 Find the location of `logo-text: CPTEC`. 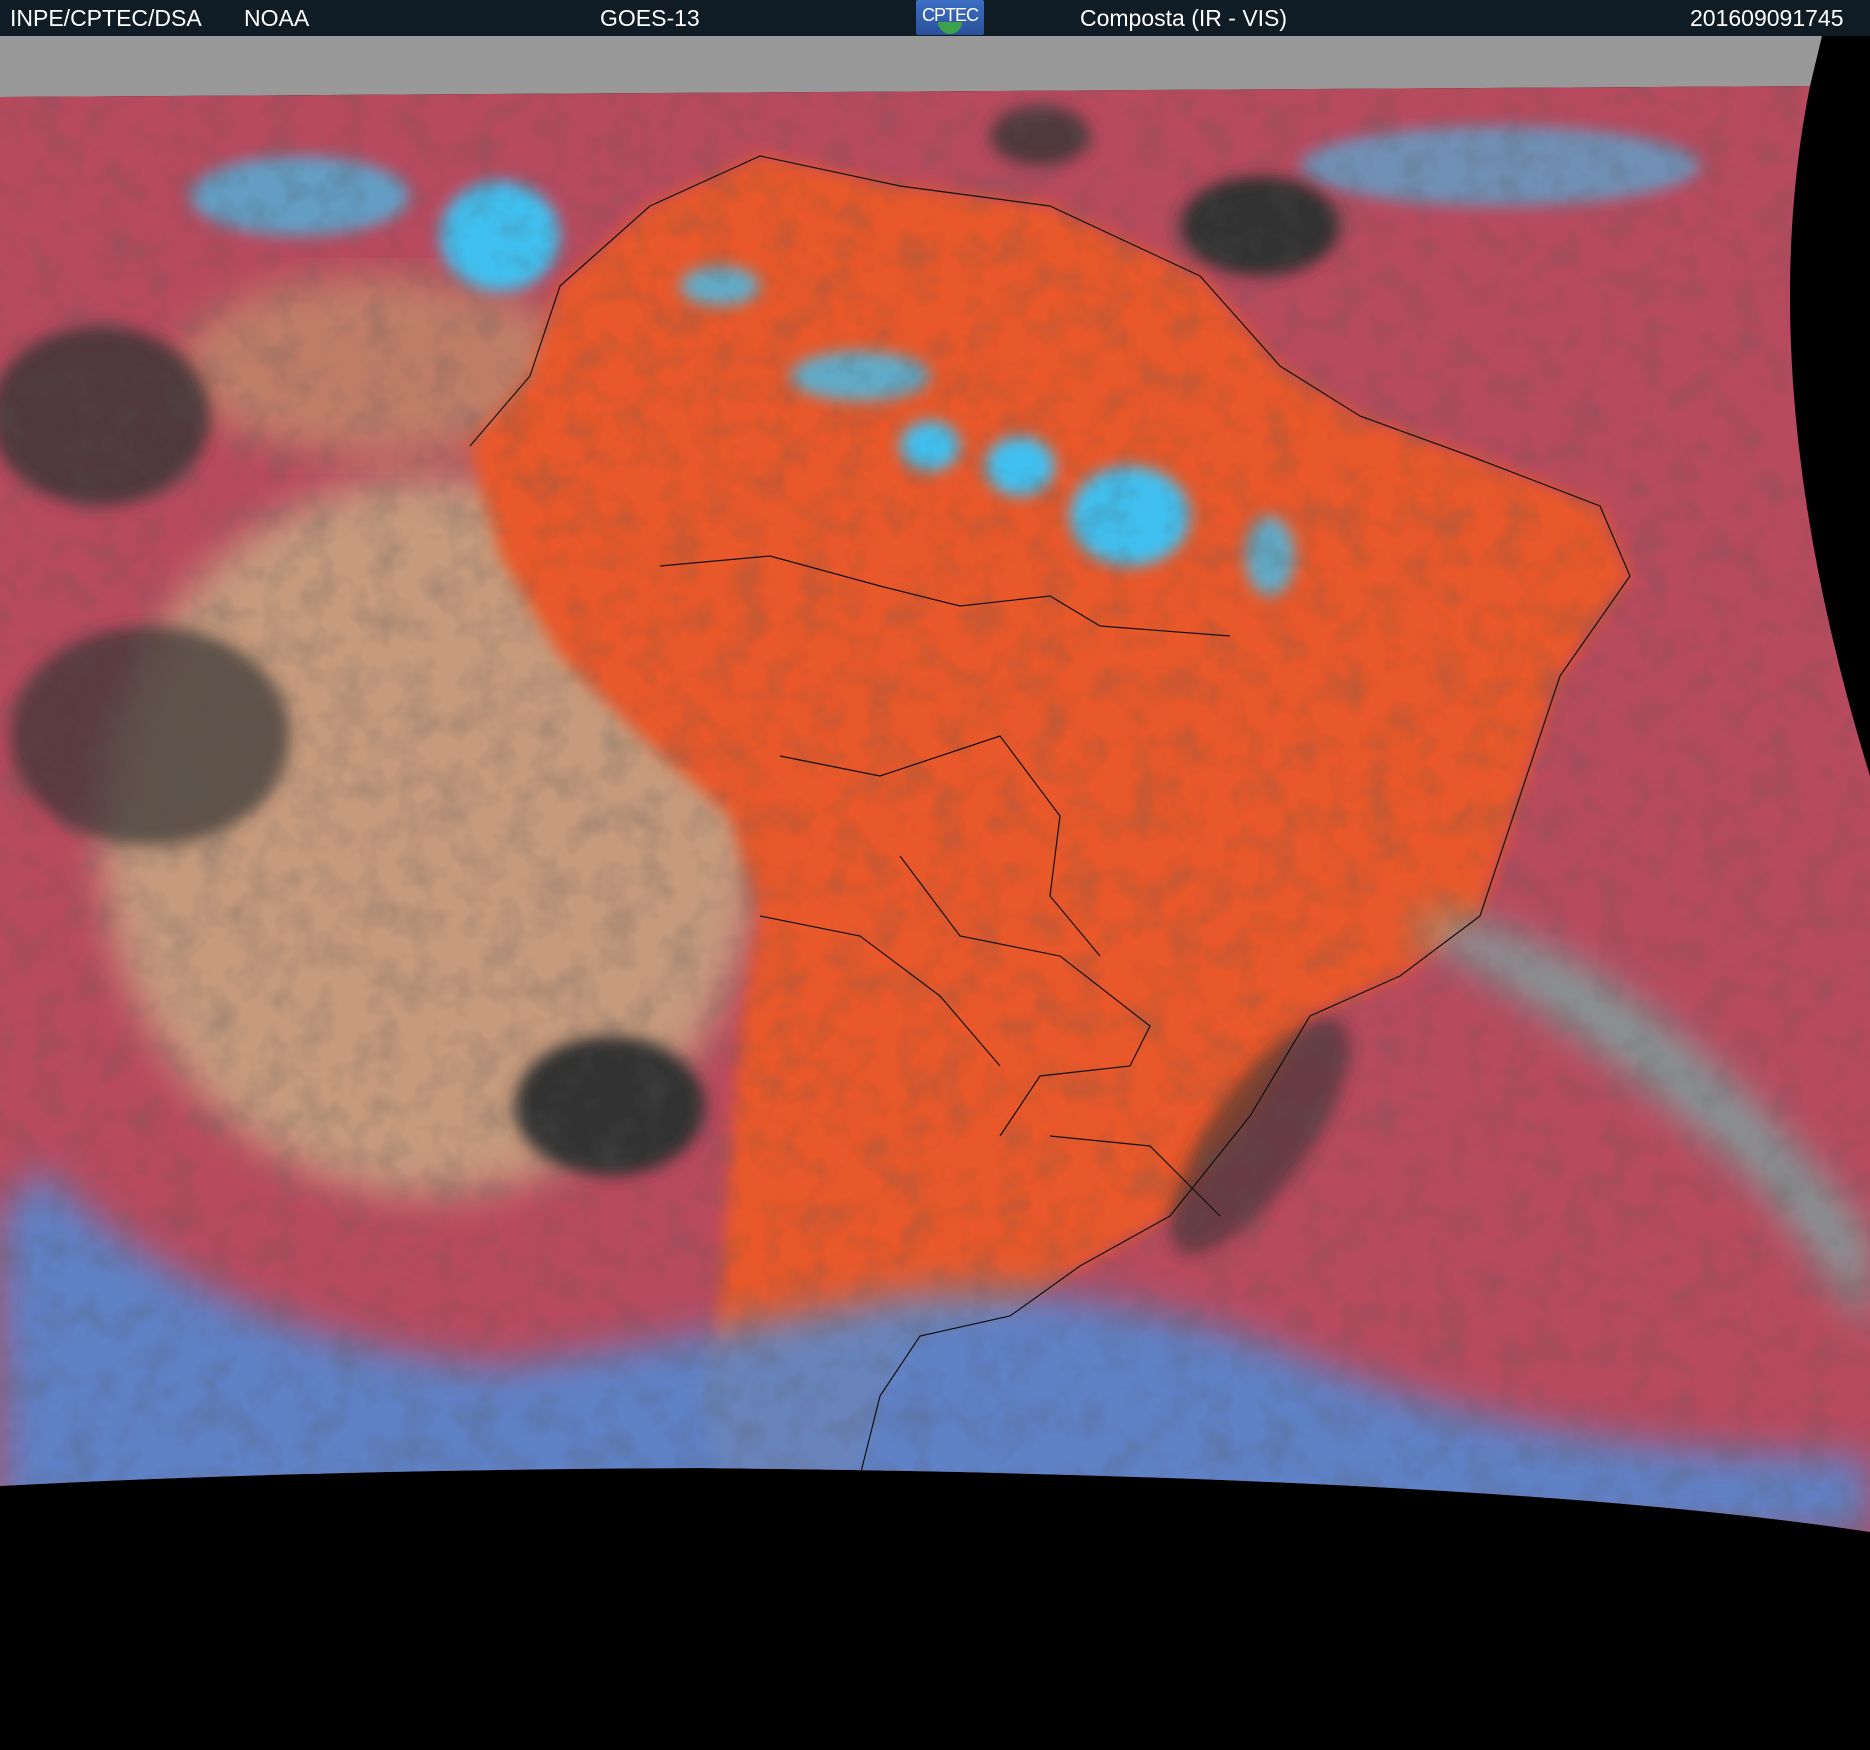

logo-text: CPTEC is located at coordinates (950, 15).